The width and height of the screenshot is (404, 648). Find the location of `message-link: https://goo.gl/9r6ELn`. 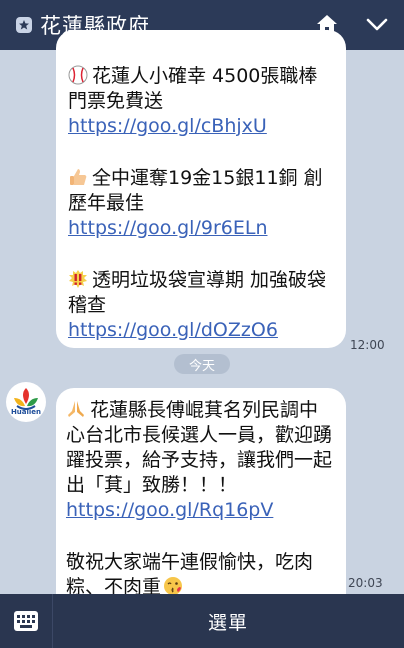

message-link: https://goo.gl/9r6ELn is located at coordinates (202, 228).